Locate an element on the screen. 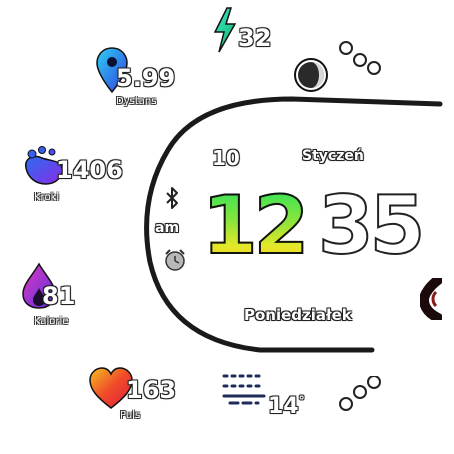 The image size is (454, 454). date-day: 10 is located at coordinates (226, 158).